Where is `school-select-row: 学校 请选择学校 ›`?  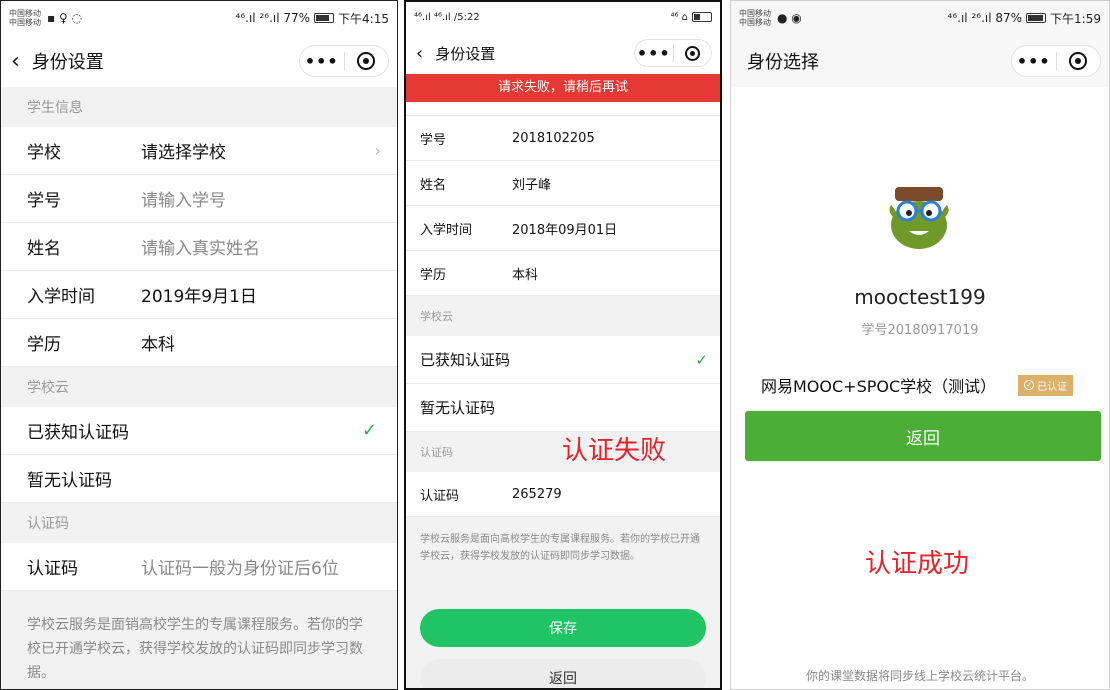 school-select-row: 学校 请选择学校 › is located at coordinates (199, 151).